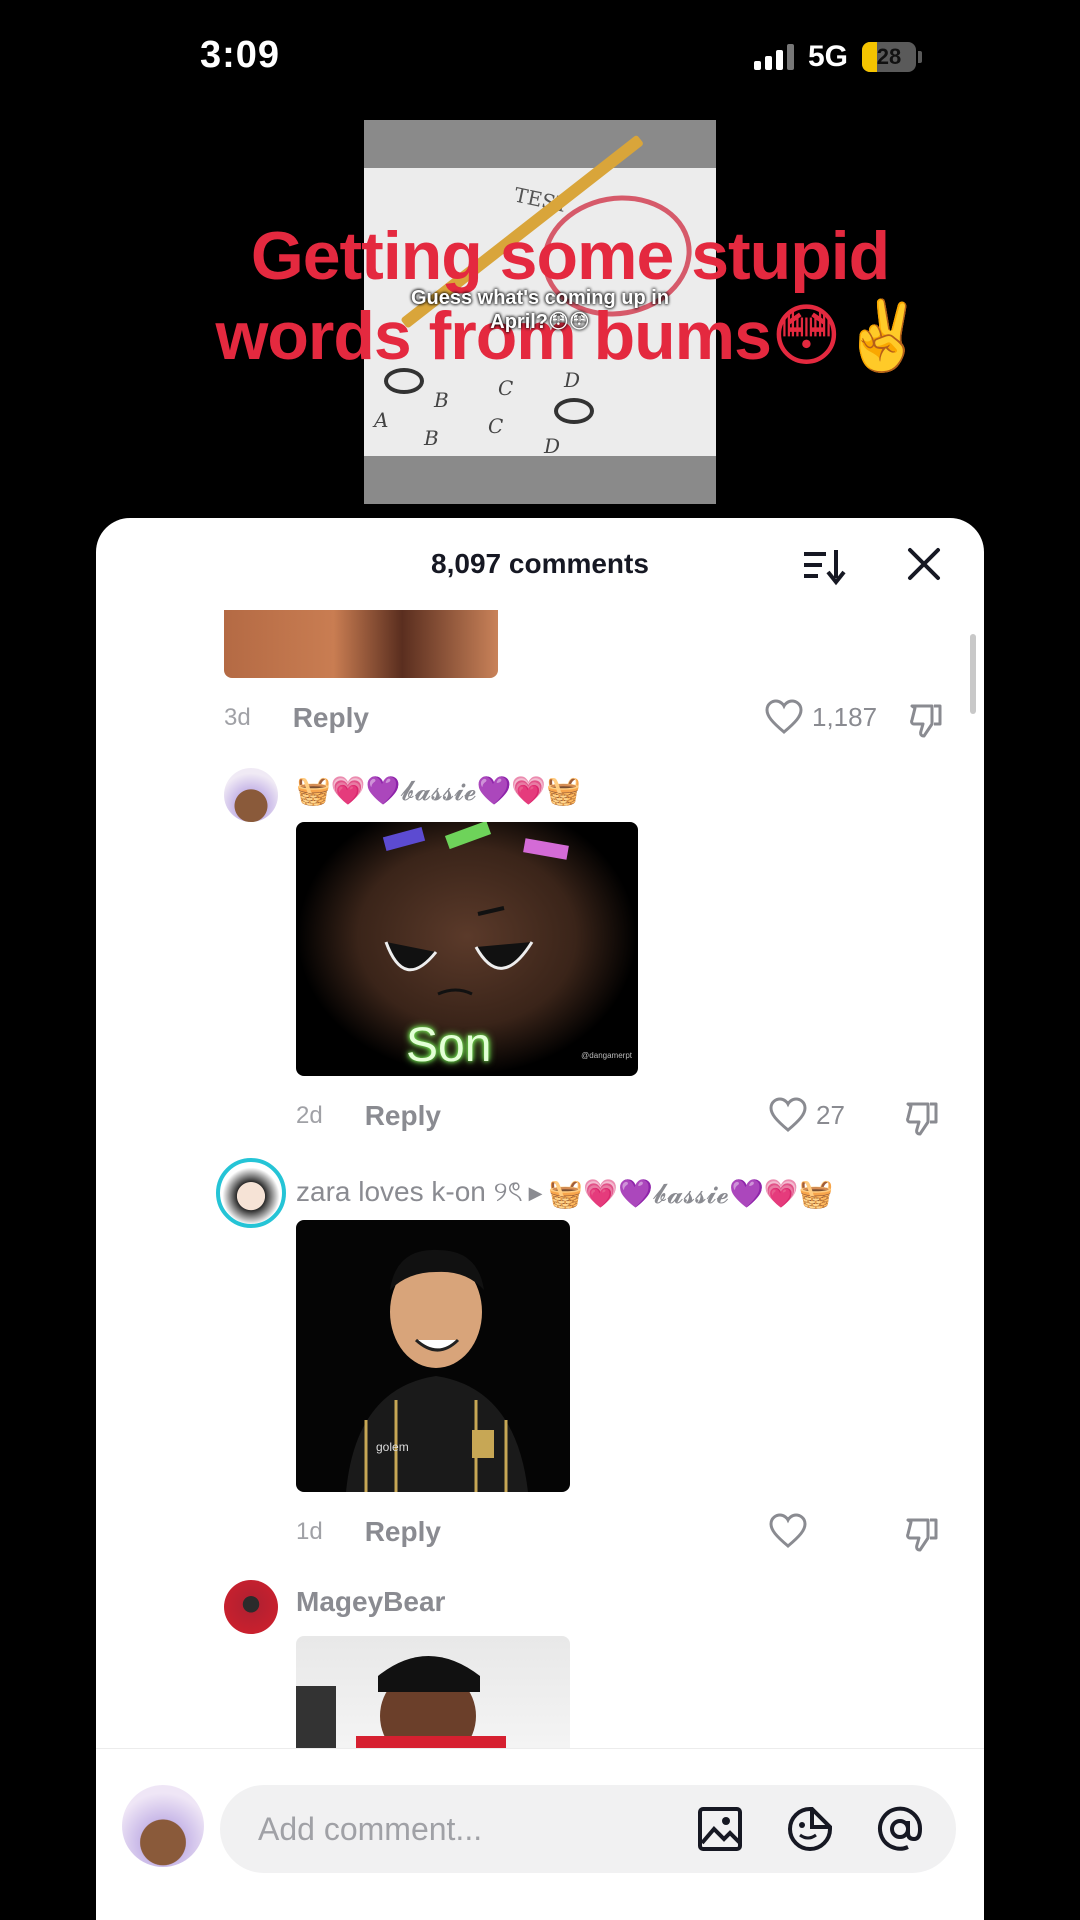 The width and height of the screenshot is (1080, 1920). Describe the element at coordinates (830, 1114) in the screenshot. I see `like-count: 27` at that location.